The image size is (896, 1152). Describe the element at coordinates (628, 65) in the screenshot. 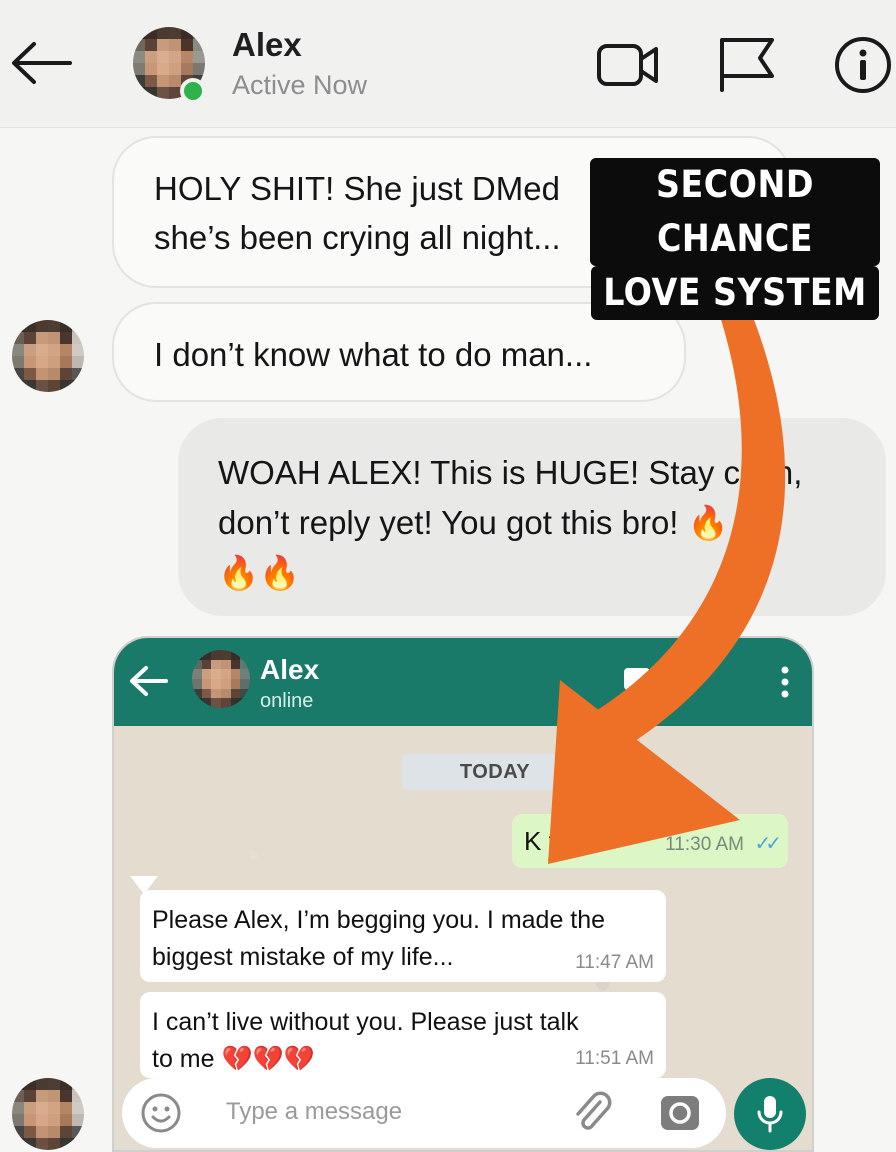

I see `video-camera-icon` at that location.